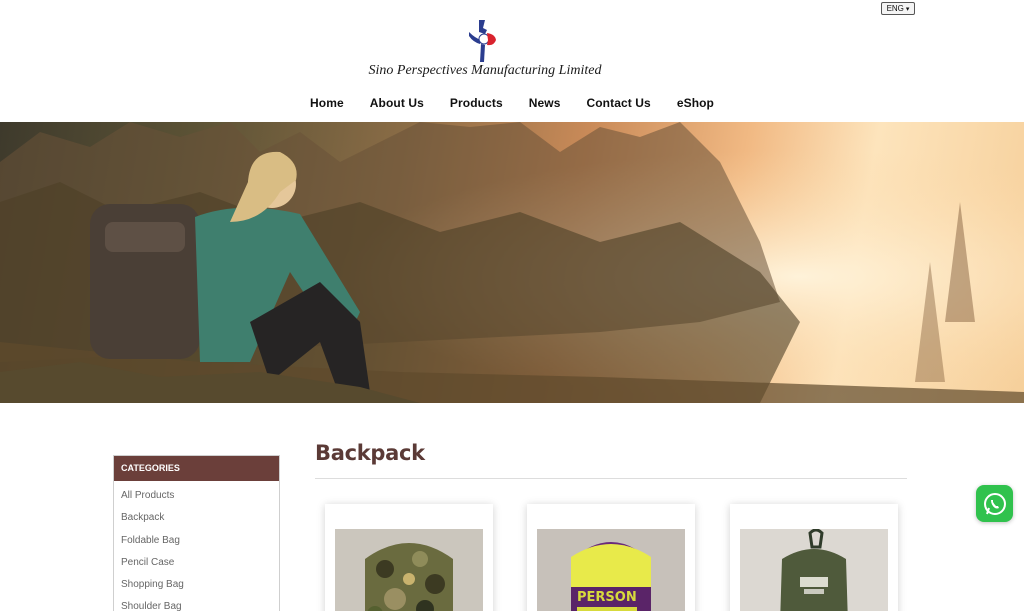  What do you see at coordinates (611, 570) in the screenshot?
I see `product-image: PERSON` at bounding box center [611, 570].